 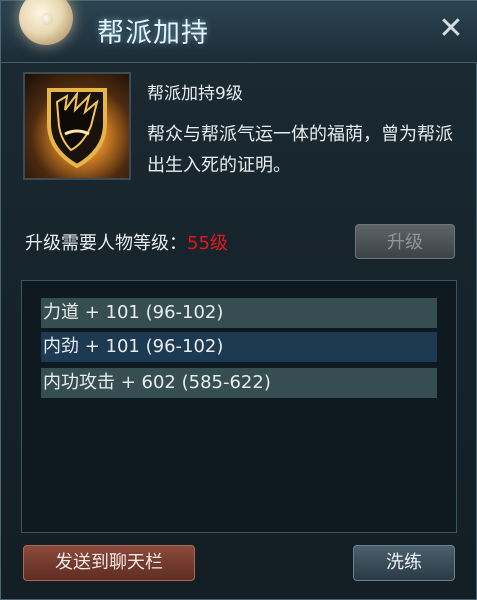 What do you see at coordinates (195, 94) in the screenshot?
I see `skill-name: 帮派加持9级` at bounding box center [195, 94].